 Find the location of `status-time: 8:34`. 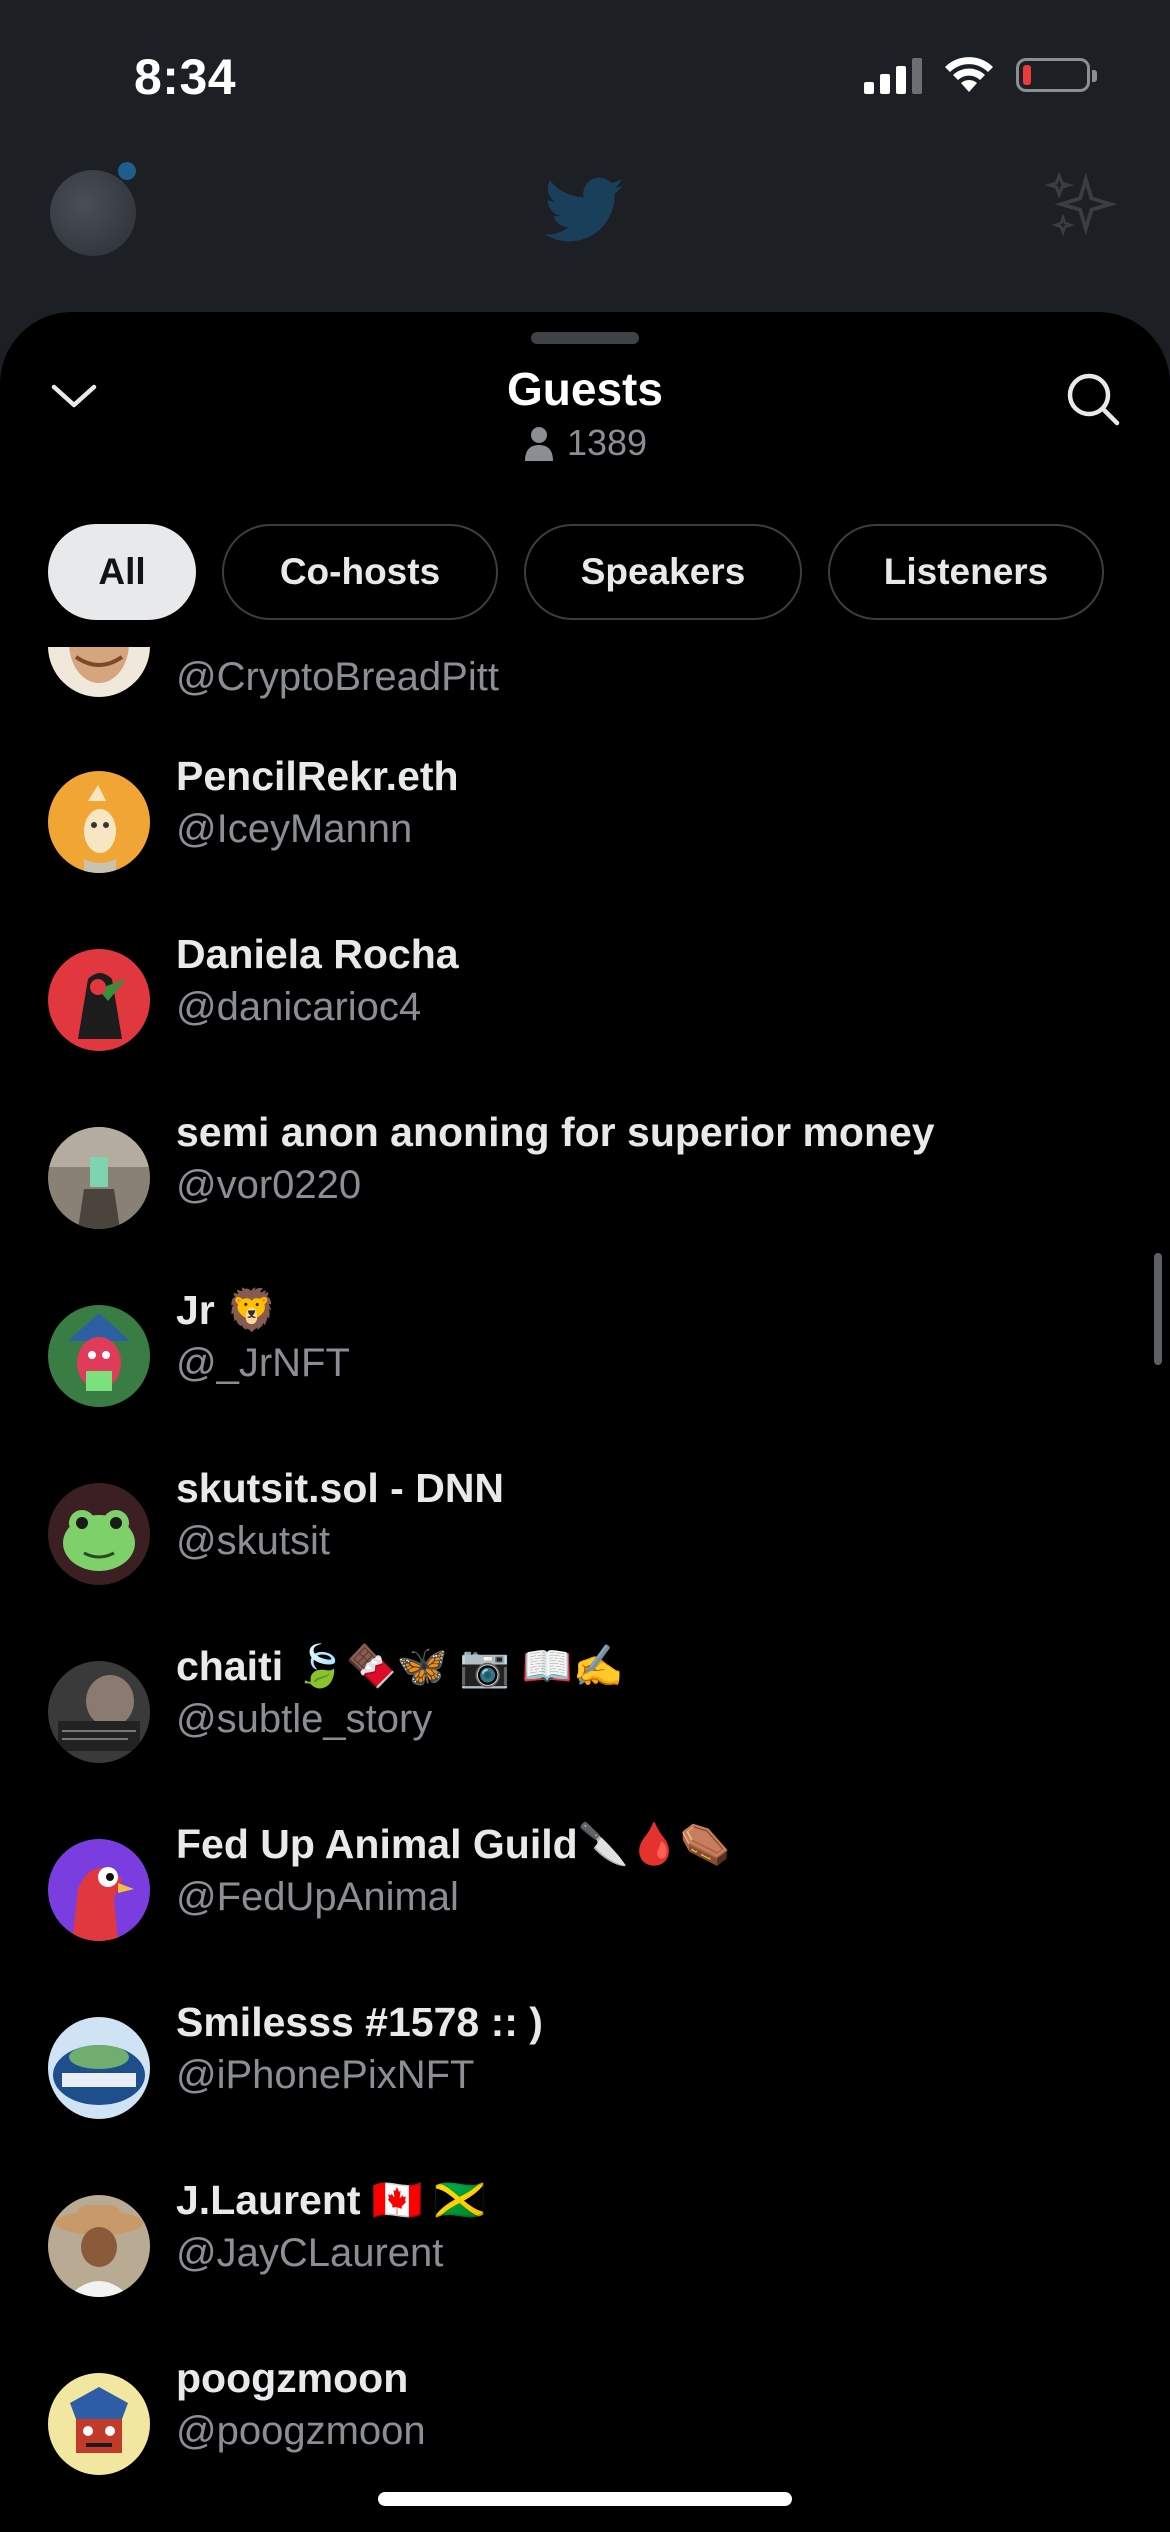

status-time: 8:34 is located at coordinates (185, 77).